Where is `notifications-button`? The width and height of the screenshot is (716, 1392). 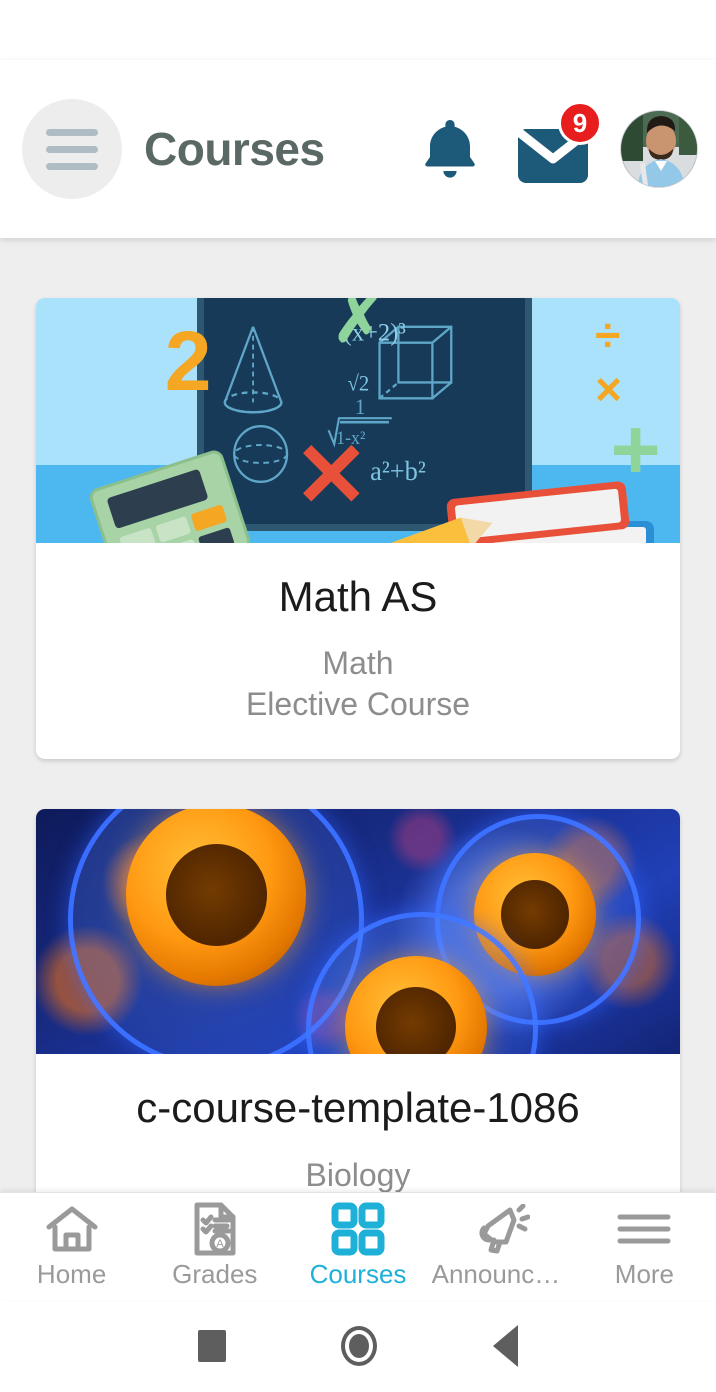 notifications-button is located at coordinates (450, 149).